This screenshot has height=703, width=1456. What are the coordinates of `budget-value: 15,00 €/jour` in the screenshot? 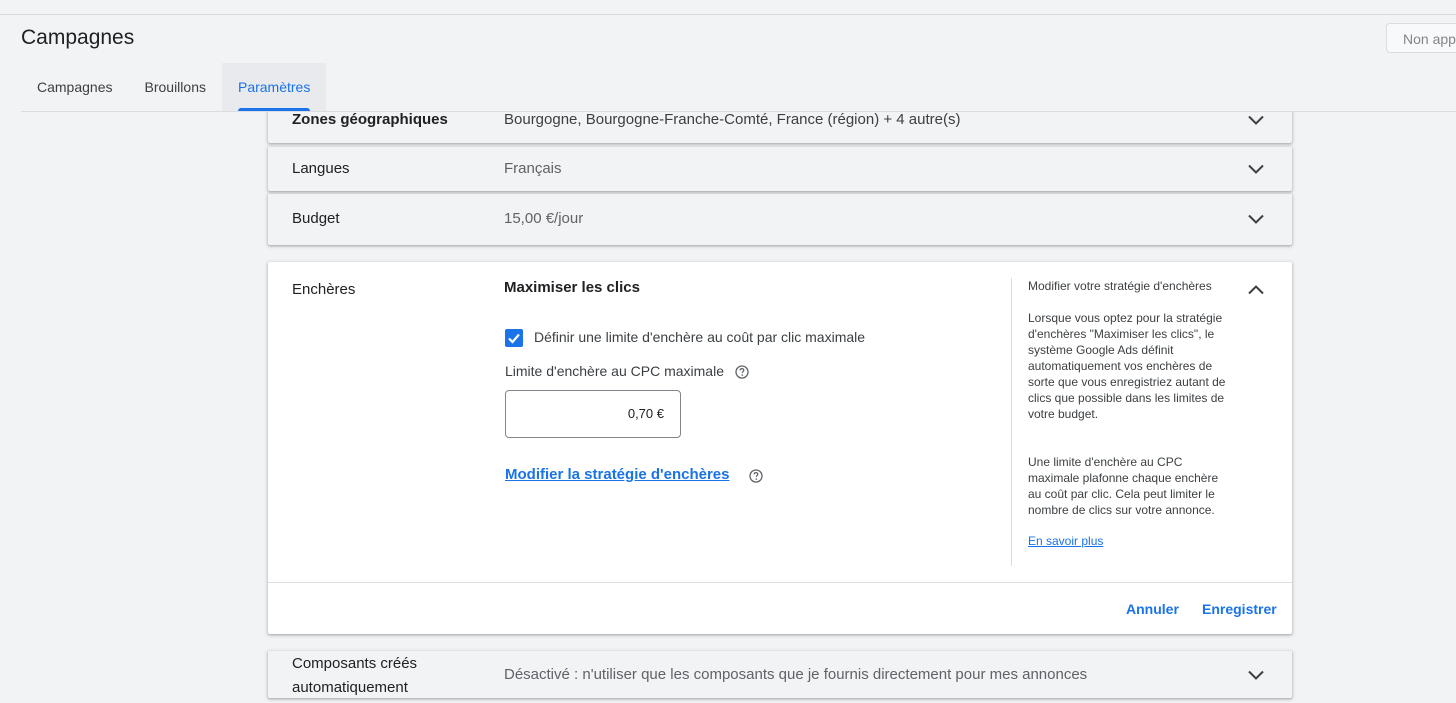 It's located at (544, 218).